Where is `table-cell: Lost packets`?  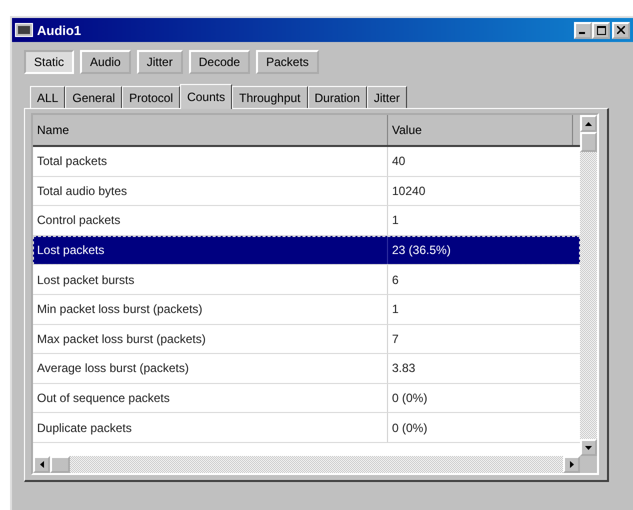 table-cell: Lost packets is located at coordinates (210, 250).